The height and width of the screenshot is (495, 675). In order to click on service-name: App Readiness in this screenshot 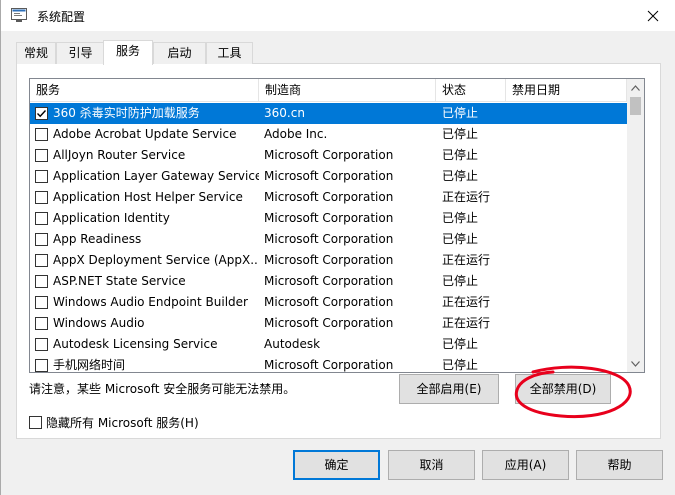, I will do `click(97, 239)`.